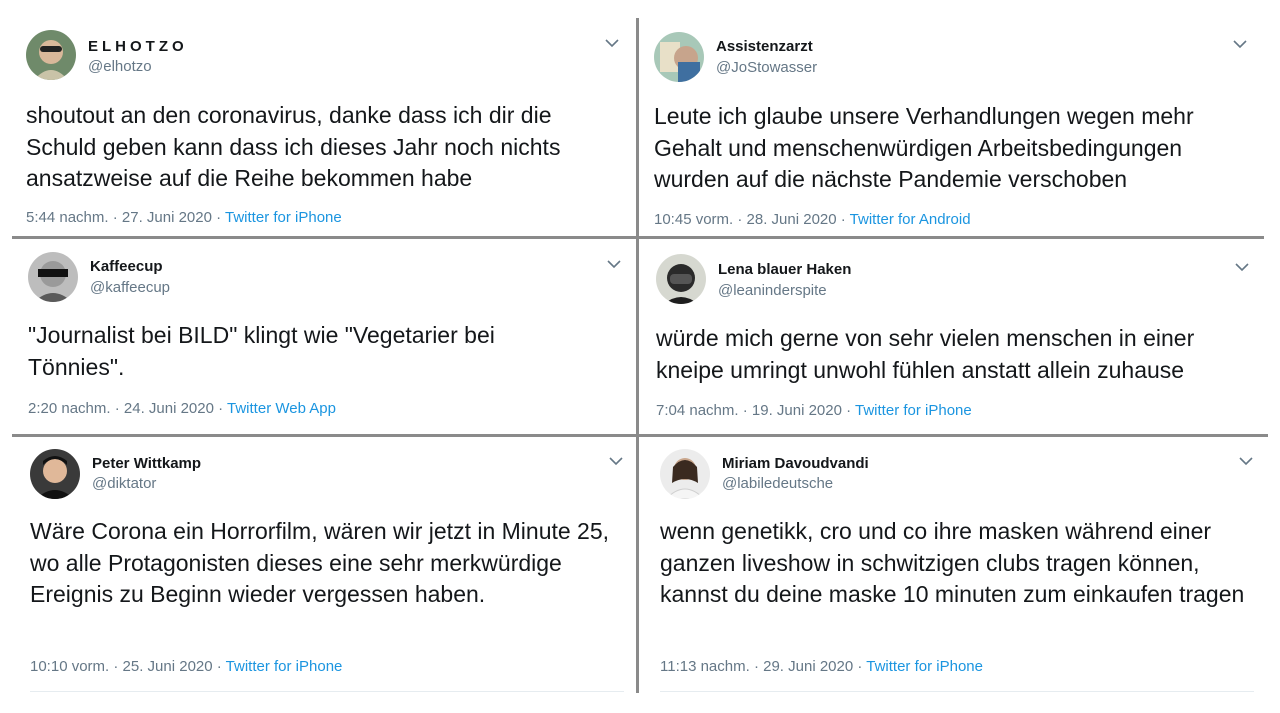 Image resolution: width=1280 pixels, height=713 pixels. Describe the element at coordinates (146, 463) in the screenshot. I see `author-name: Peter Wittkamp` at that location.